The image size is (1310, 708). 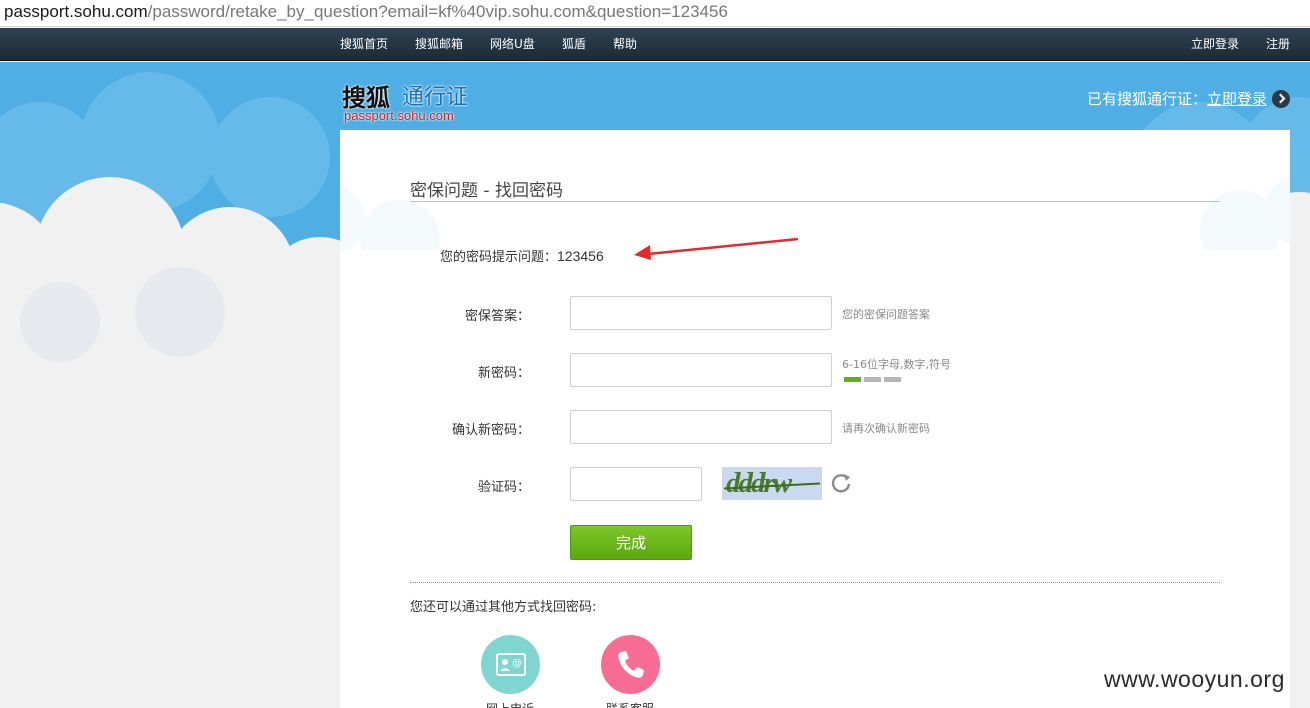 I want to click on page-title: 密保问题 - 找回密码, so click(x=486, y=191).